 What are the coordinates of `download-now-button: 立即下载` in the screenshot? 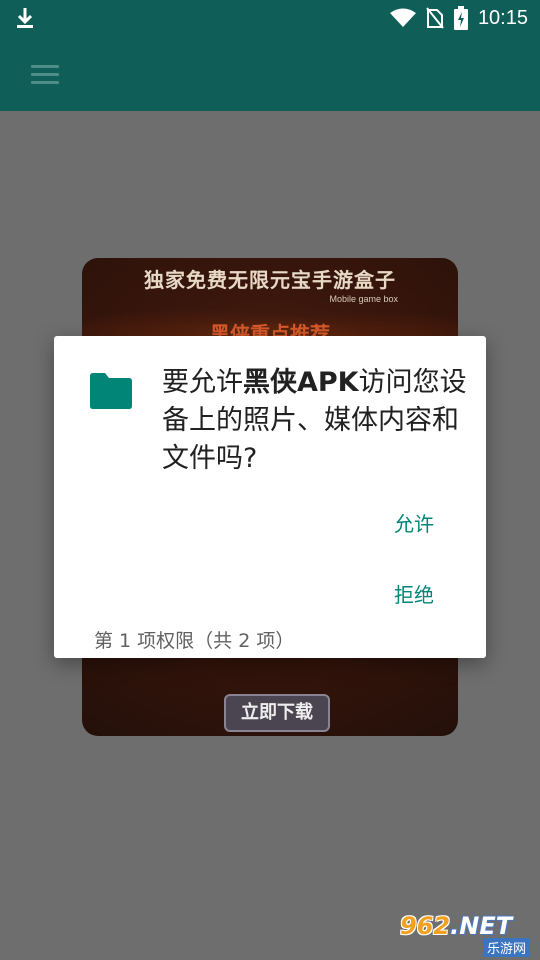 It's located at (277, 713).